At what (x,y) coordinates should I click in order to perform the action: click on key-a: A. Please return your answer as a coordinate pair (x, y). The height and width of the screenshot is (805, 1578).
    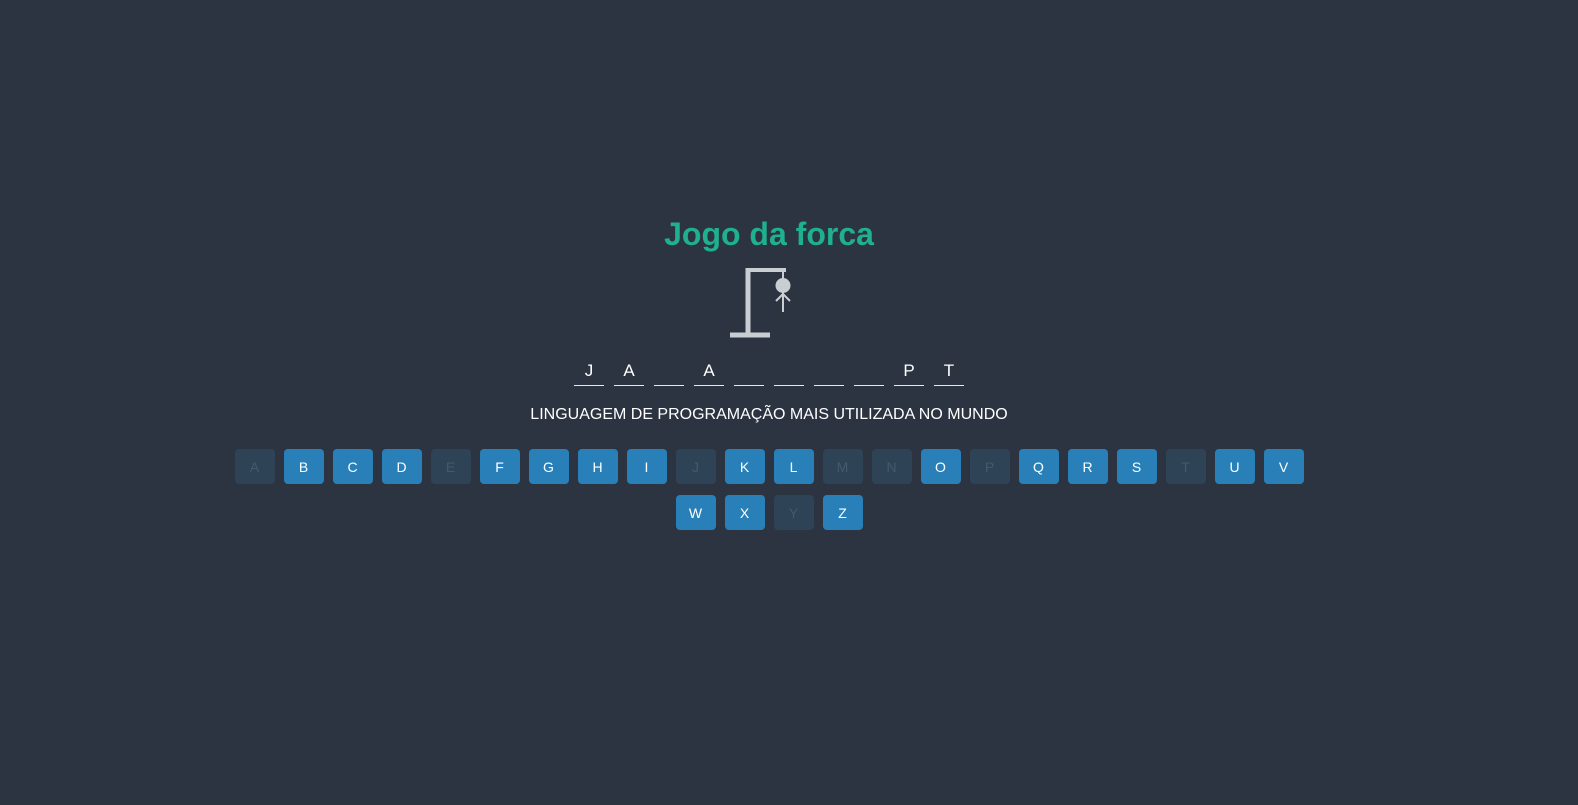
    Looking at the image, I should click on (254, 466).